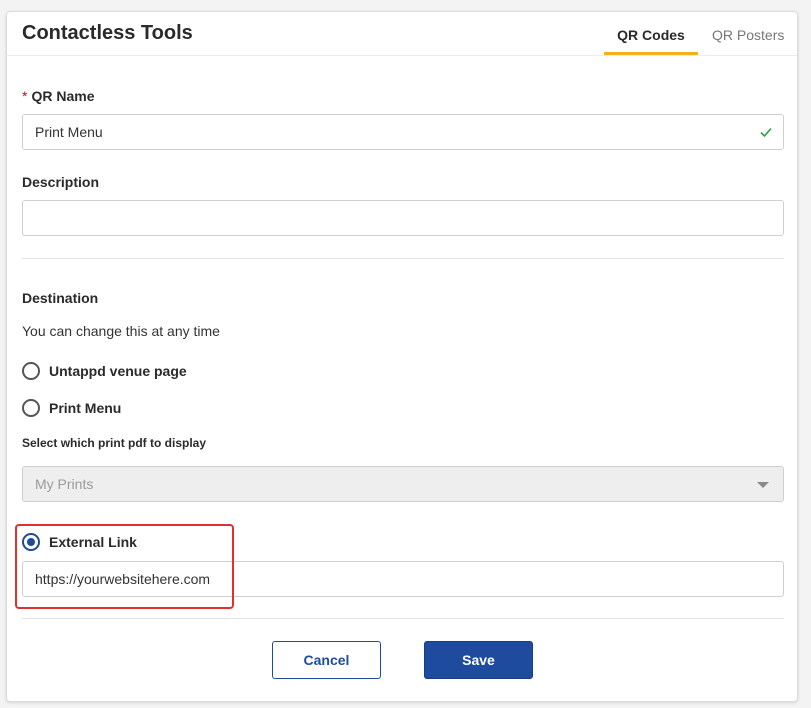 Image resolution: width=811 pixels, height=708 pixels. I want to click on radio-print-menu: Print Menu, so click(71, 408).